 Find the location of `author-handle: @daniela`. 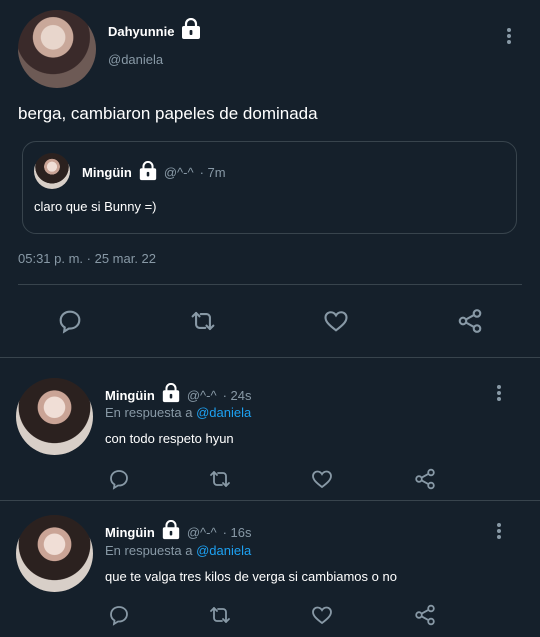

author-handle: @daniela is located at coordinates (135, 59).